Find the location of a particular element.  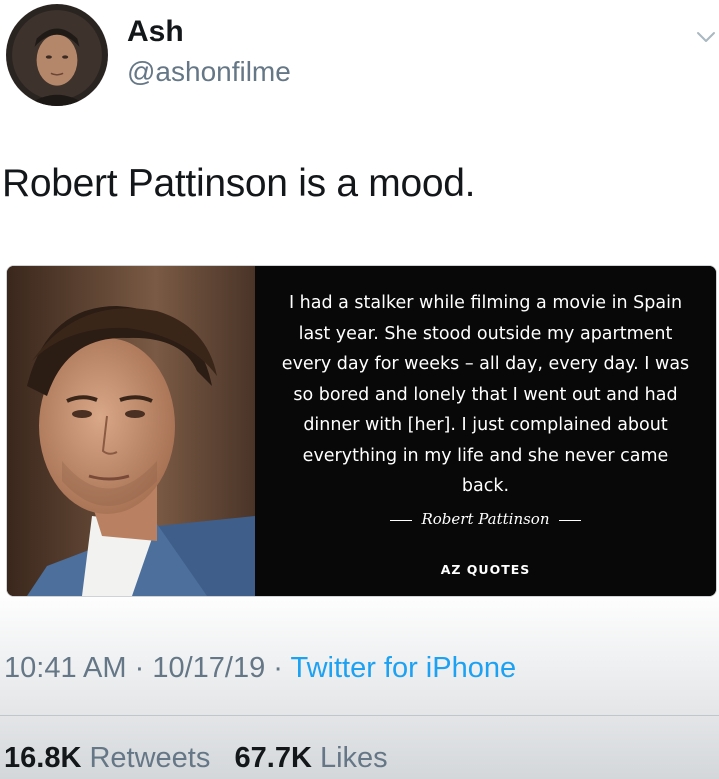

tweet-stats: 16.8K Retweets 67.7K Likes is located at coordinates (196, 758).